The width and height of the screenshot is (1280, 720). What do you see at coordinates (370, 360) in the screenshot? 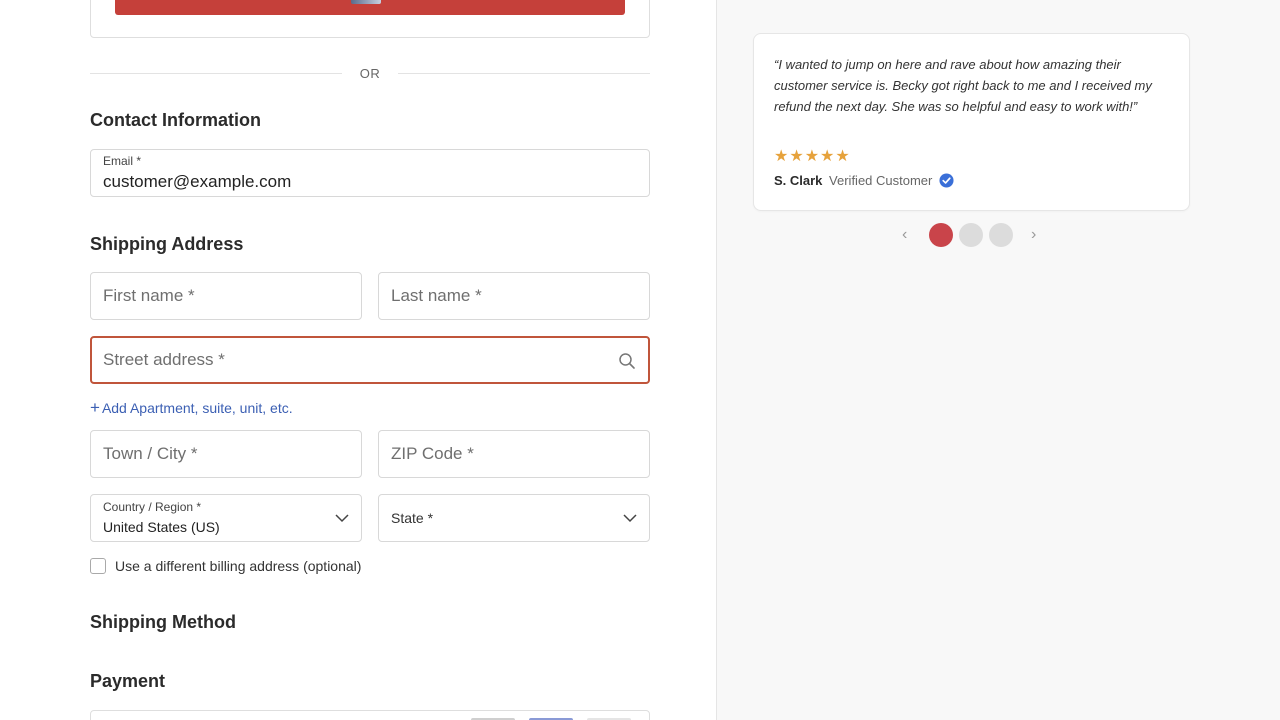
I see `street-address-field: Street address *` at bounding box center [370, 360].